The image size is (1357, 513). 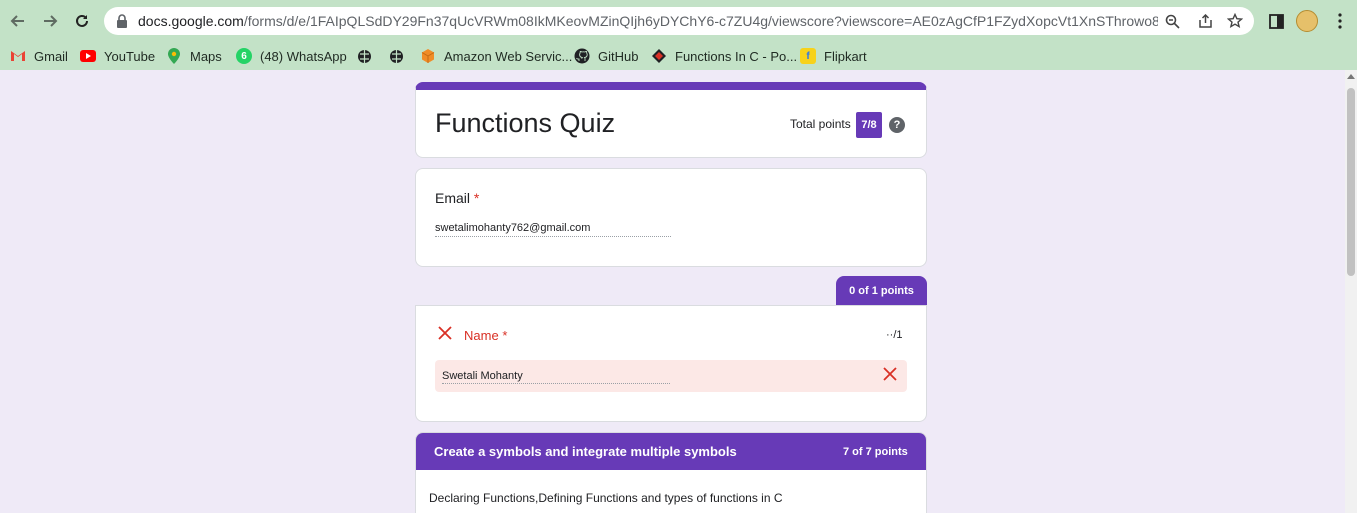 What do you see at coordinates (1276, 21) in the screenshot?
I see `side-panel-icon` at bounding box center [1276, 21].